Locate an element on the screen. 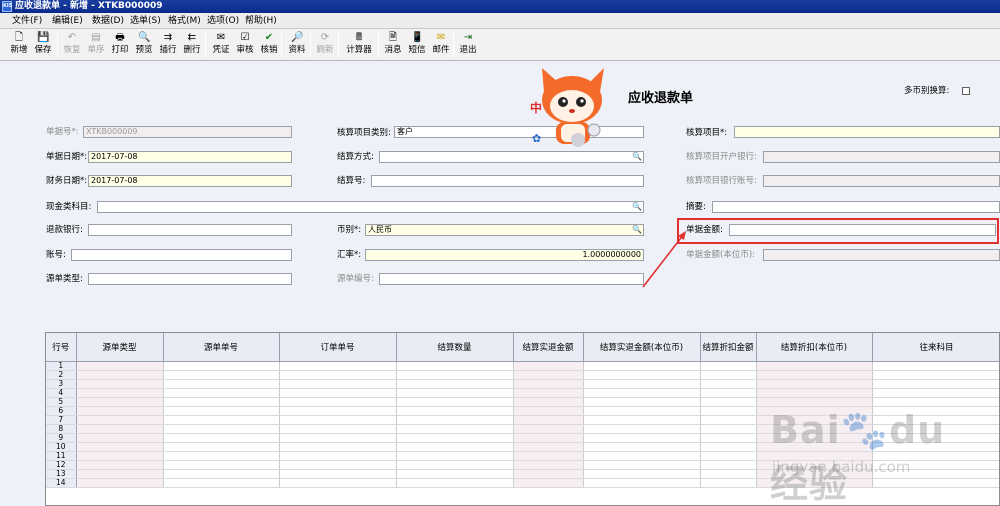  table-row: 1 is located at coordinates (522, 366).